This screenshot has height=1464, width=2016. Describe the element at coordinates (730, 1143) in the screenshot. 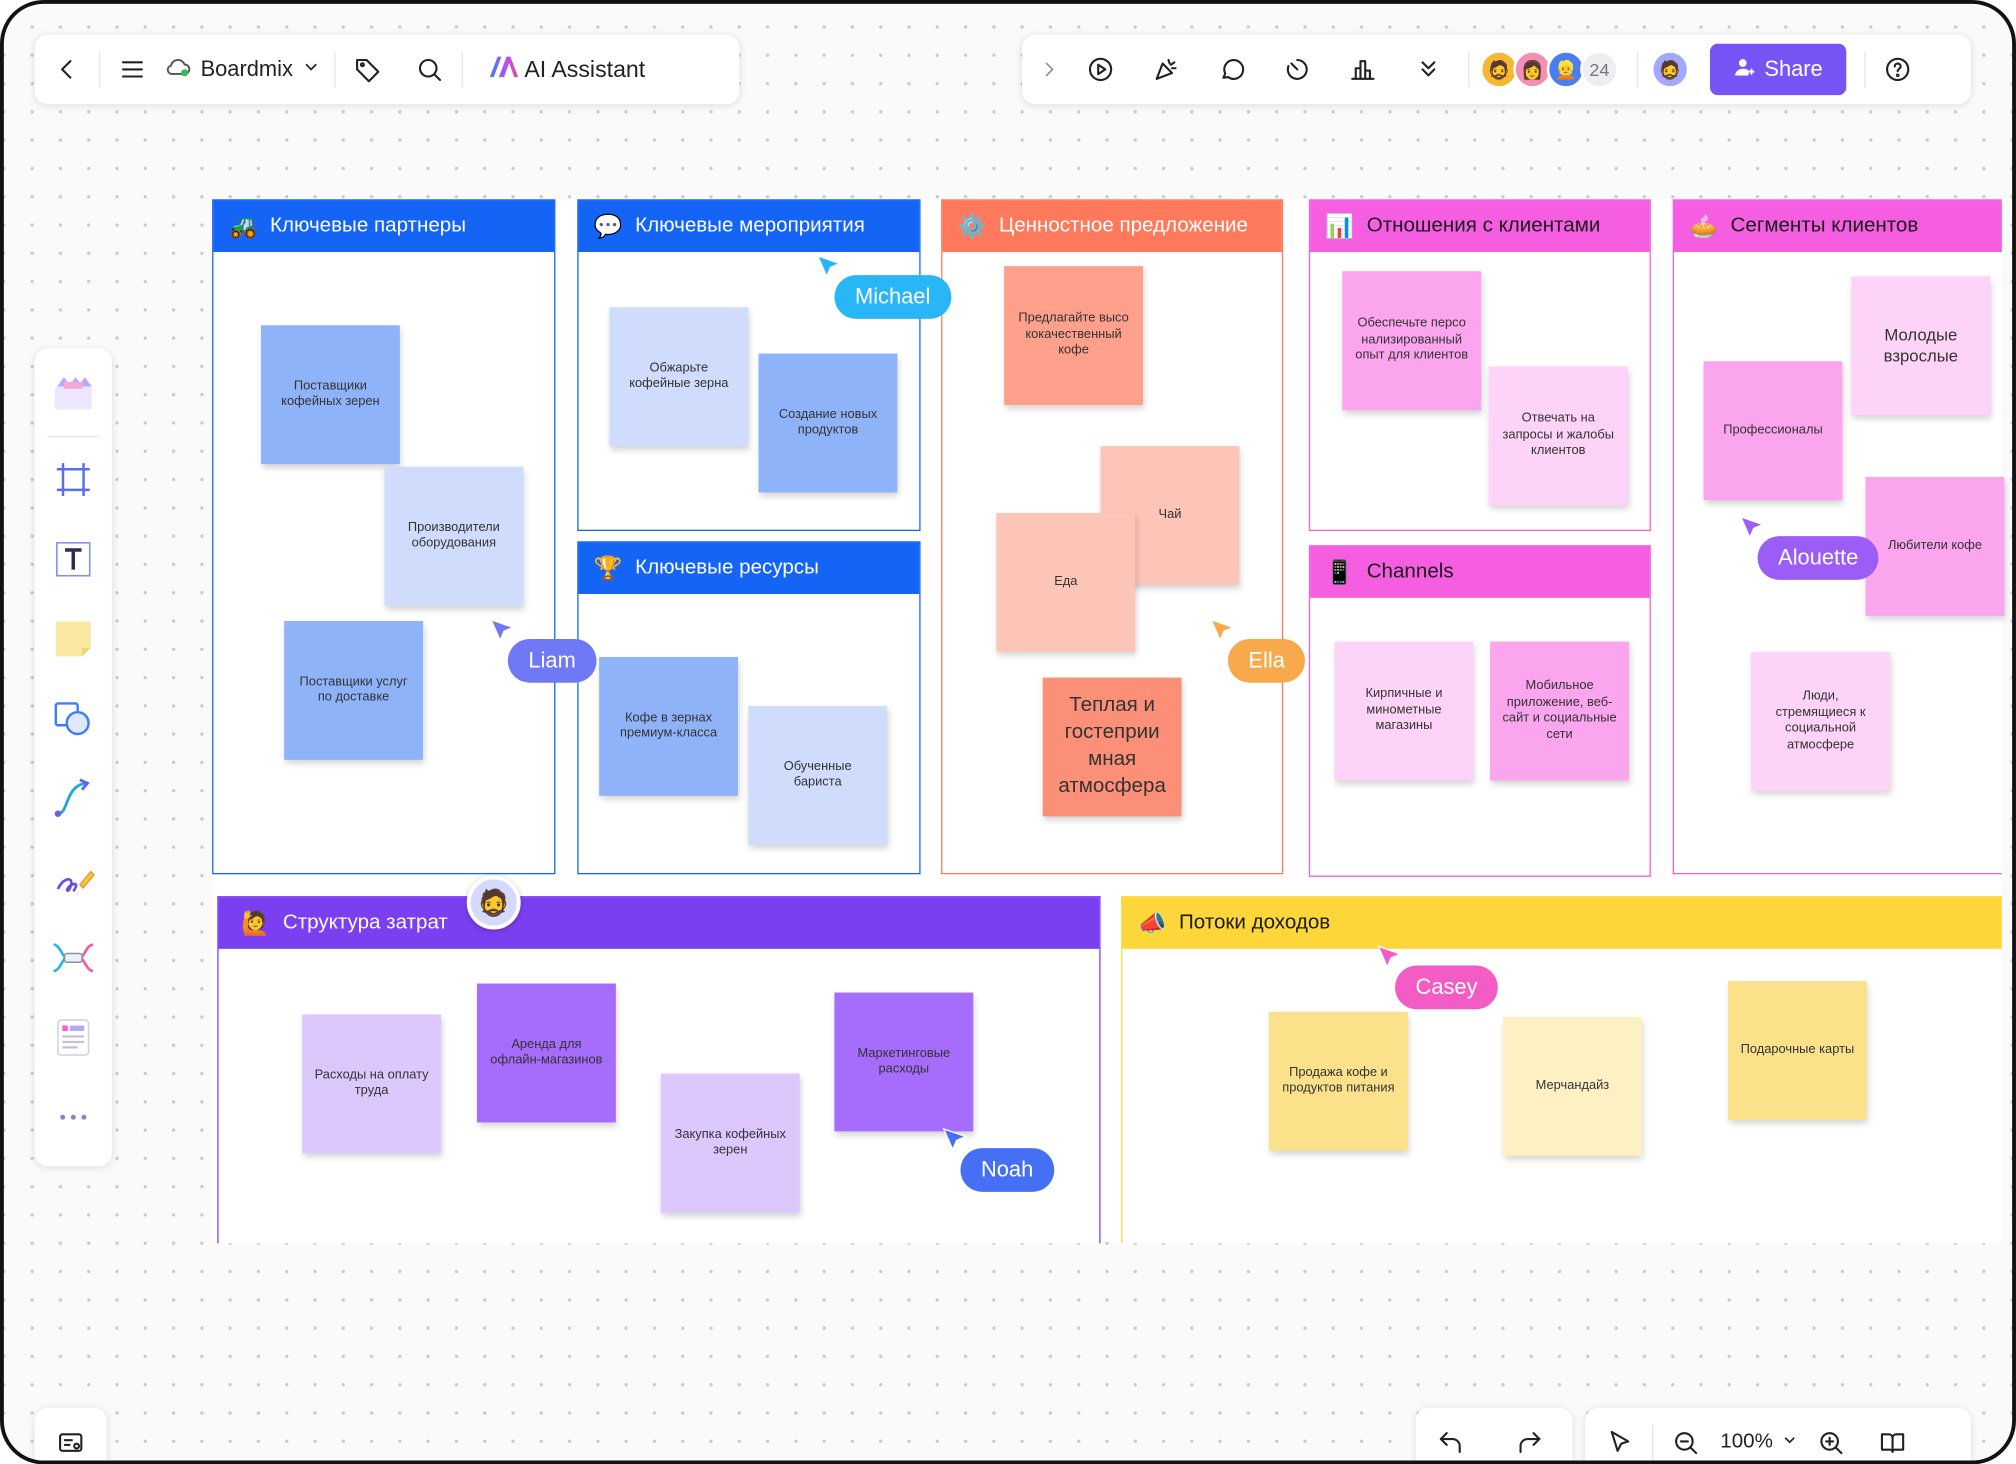

I see `sticky-note: Закупка кофейных зерен` at that location.